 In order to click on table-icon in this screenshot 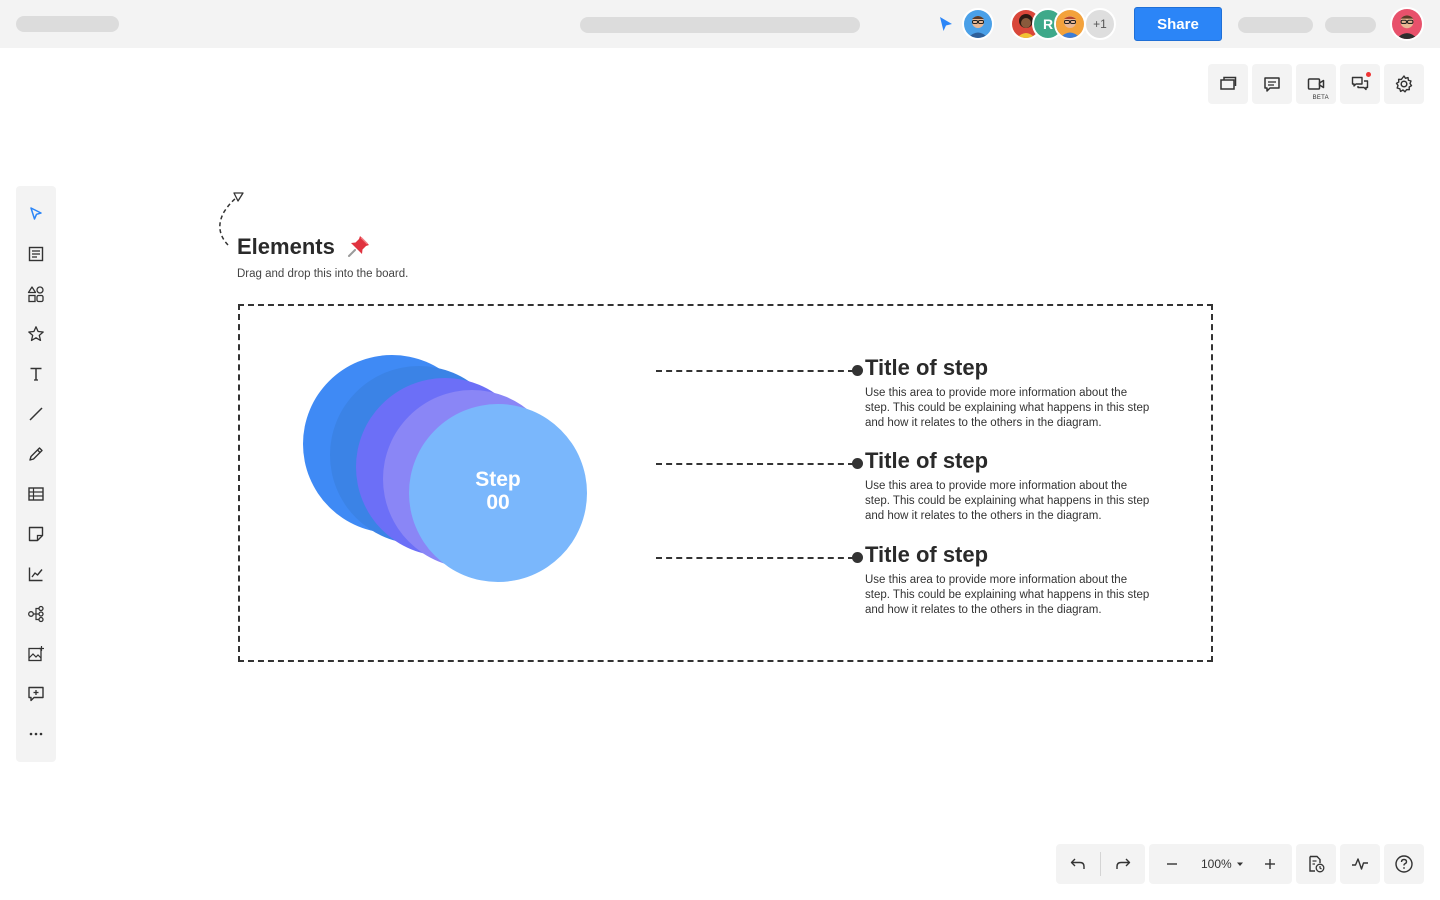, I will do `click(36, 494)`.